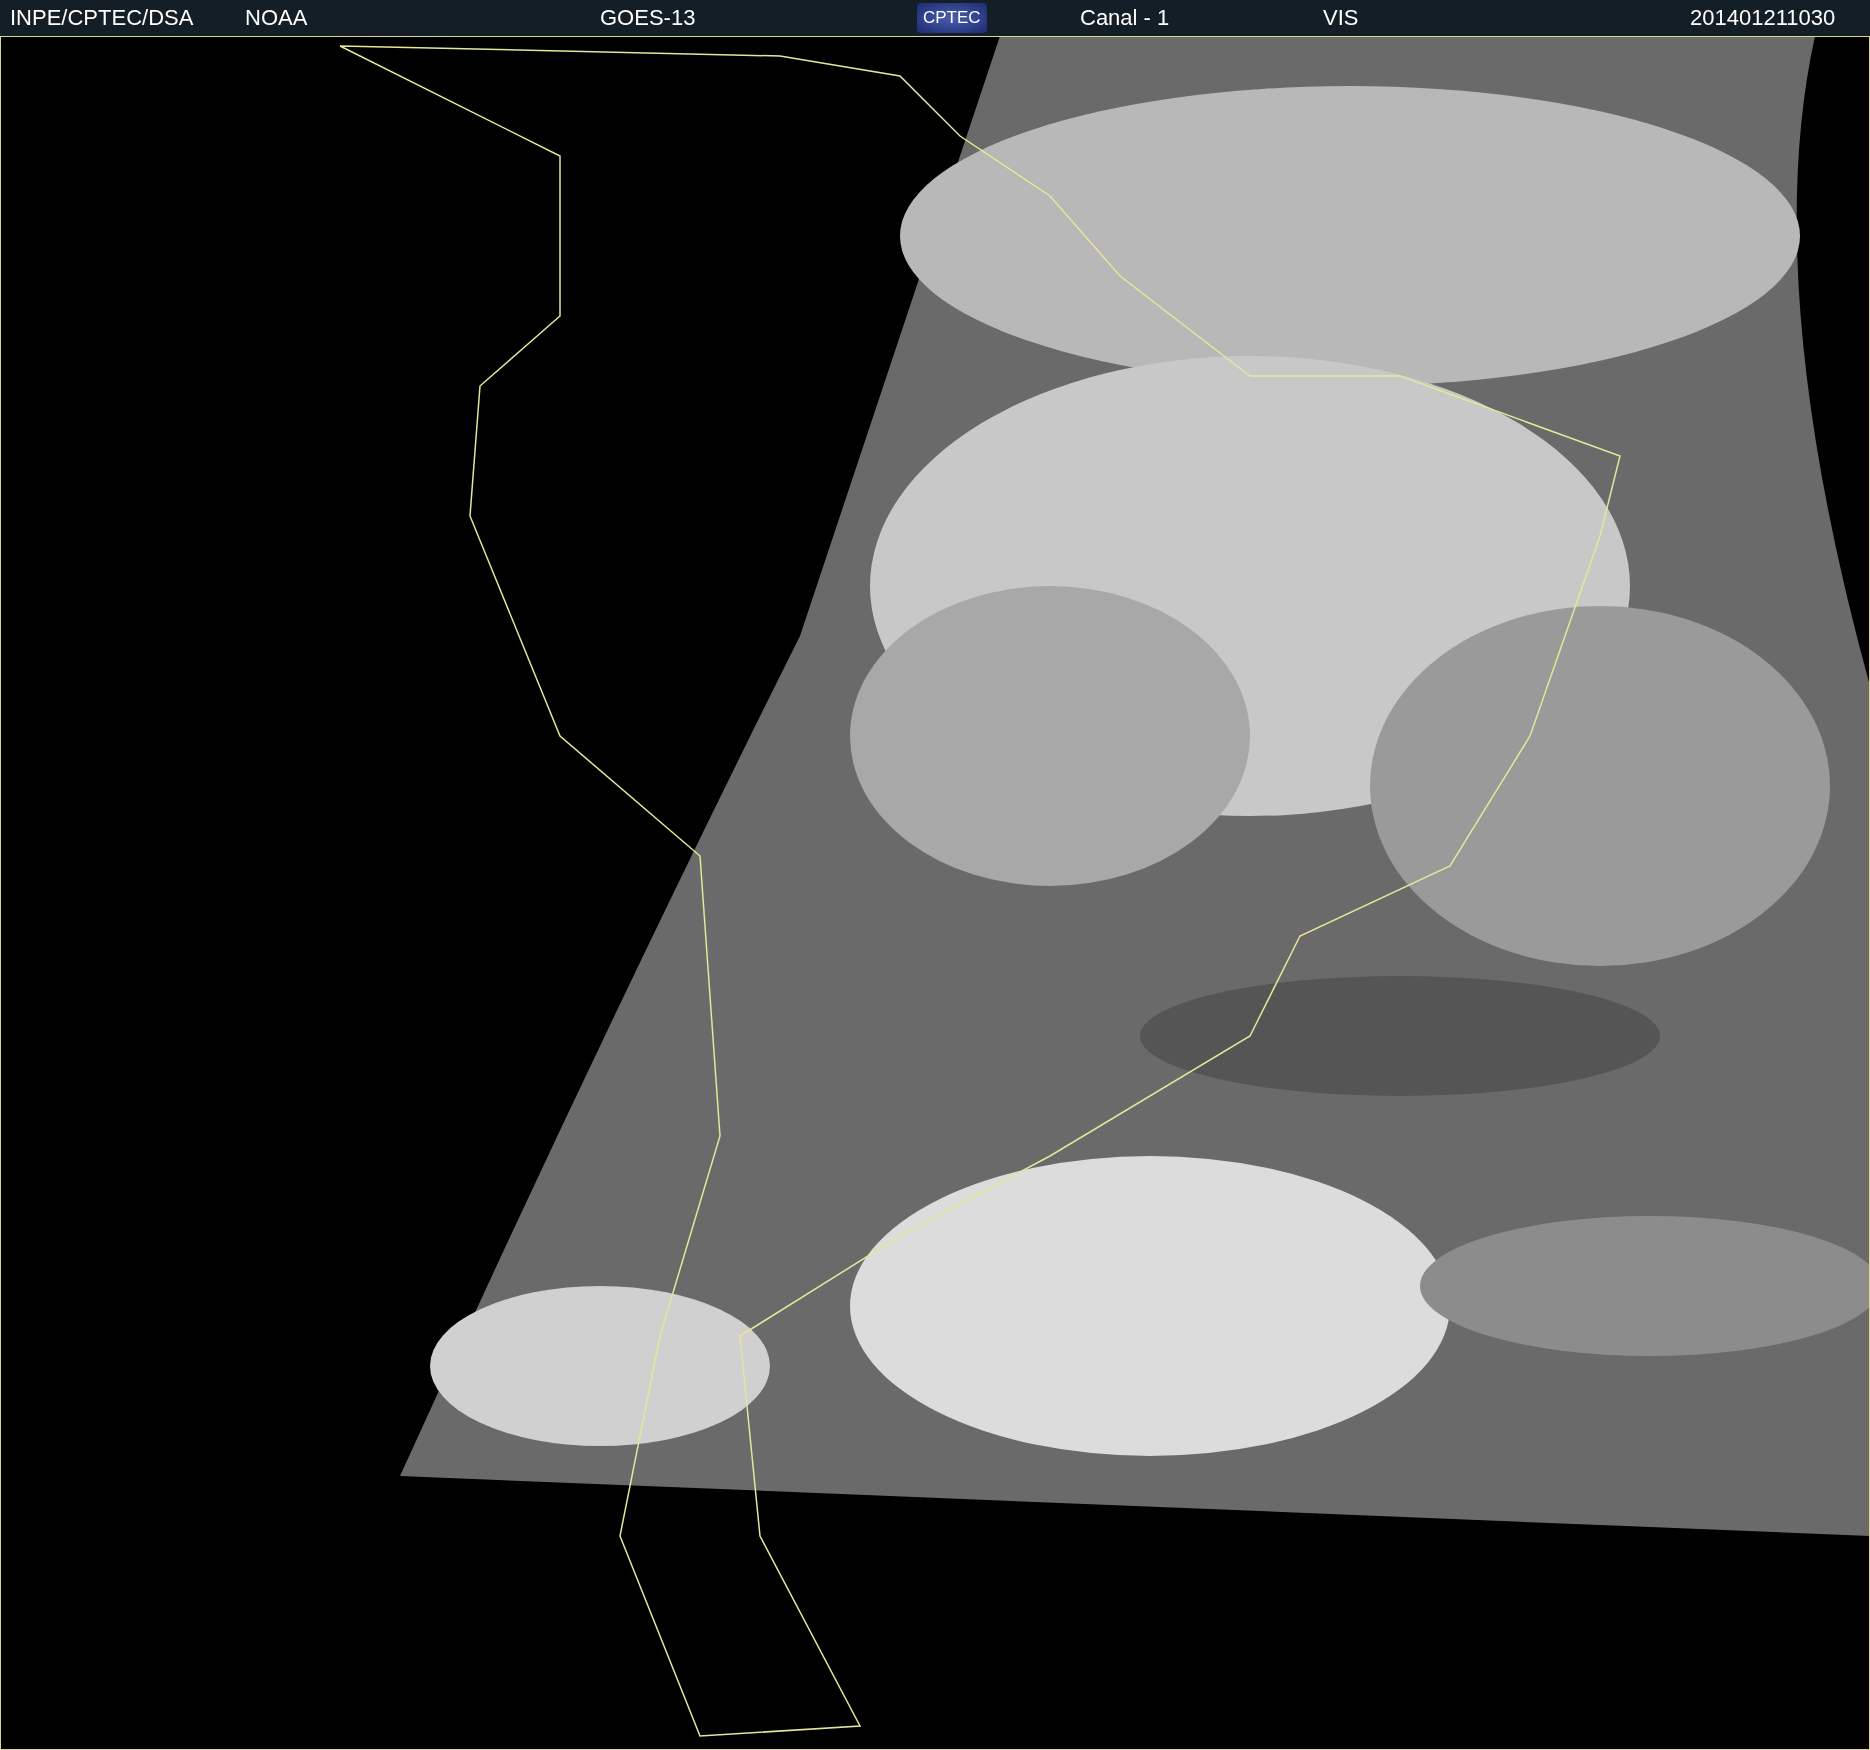  What do you see at coordinates (1125, 18) in the screenshot?
I see `header-label: Canal - 1` at bounding box center [1125, 18].